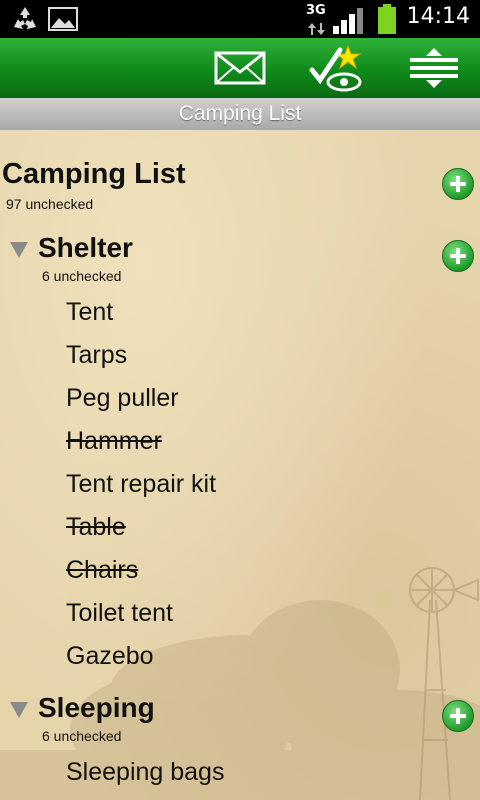  Describe the element at coordinates (458, 716) in the screenshot. I see `add-to-sleeping-button` at that location.